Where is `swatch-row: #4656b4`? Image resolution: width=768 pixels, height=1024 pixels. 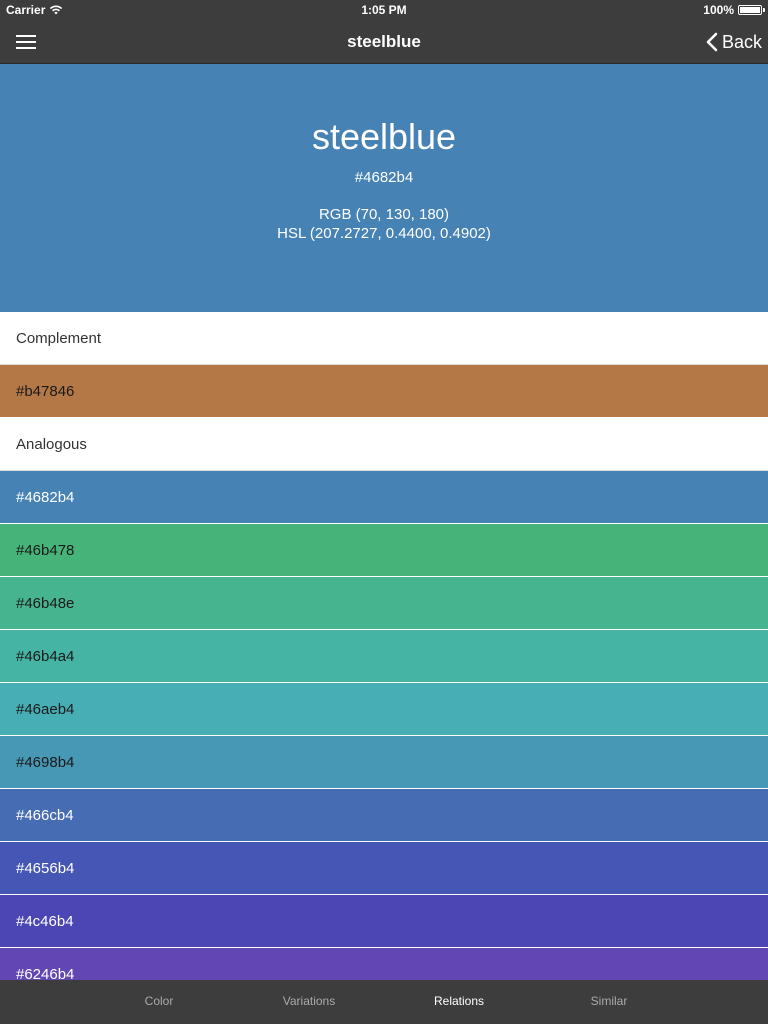
swatch-row: #4656b4 is located at coordinates (384, 868).